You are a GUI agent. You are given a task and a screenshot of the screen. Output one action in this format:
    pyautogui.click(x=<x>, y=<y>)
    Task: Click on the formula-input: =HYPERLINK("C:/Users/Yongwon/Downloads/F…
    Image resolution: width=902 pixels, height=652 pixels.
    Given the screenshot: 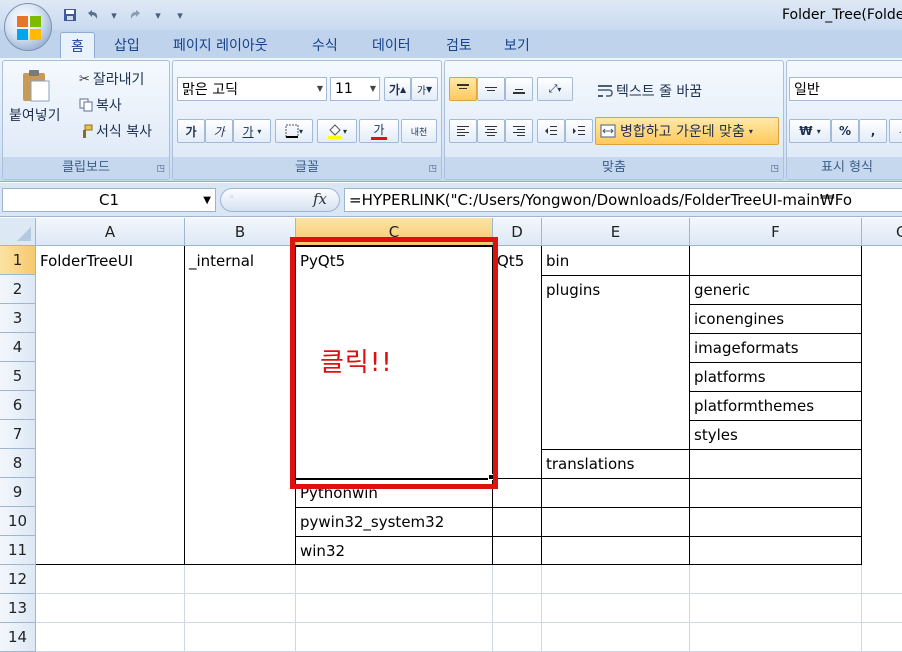 What is the action you would take?
    pyautogui.click(x=623, y=200)
    